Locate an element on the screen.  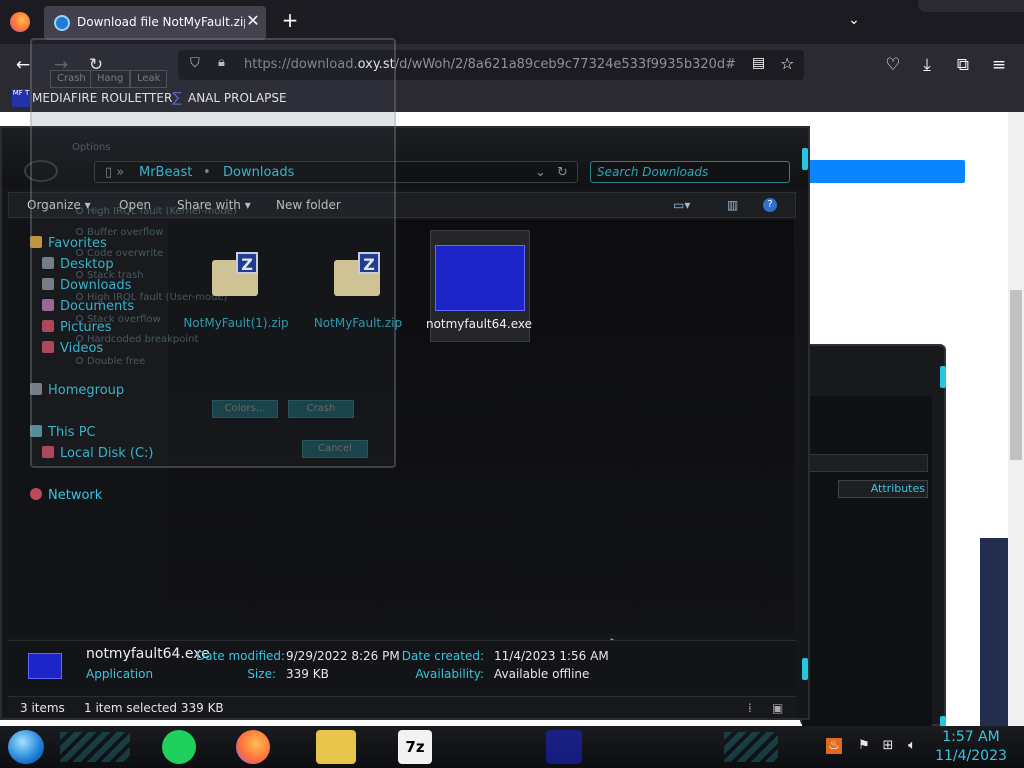
availability-value: Available offline is located at coordinates (542, 674).